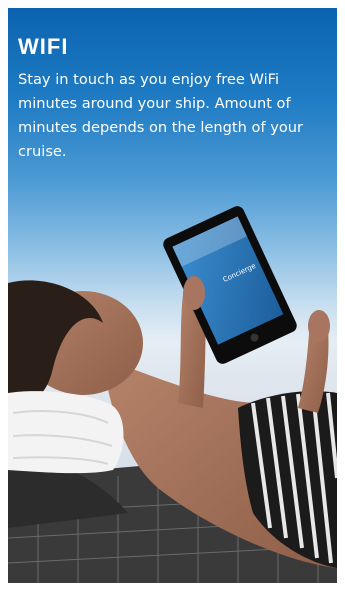 The width and height of the screenshot is (345, 591). What do you see at coordinates (194, 293) in the screenshot?
I see `left-hand` at bounding box center [194, 293].